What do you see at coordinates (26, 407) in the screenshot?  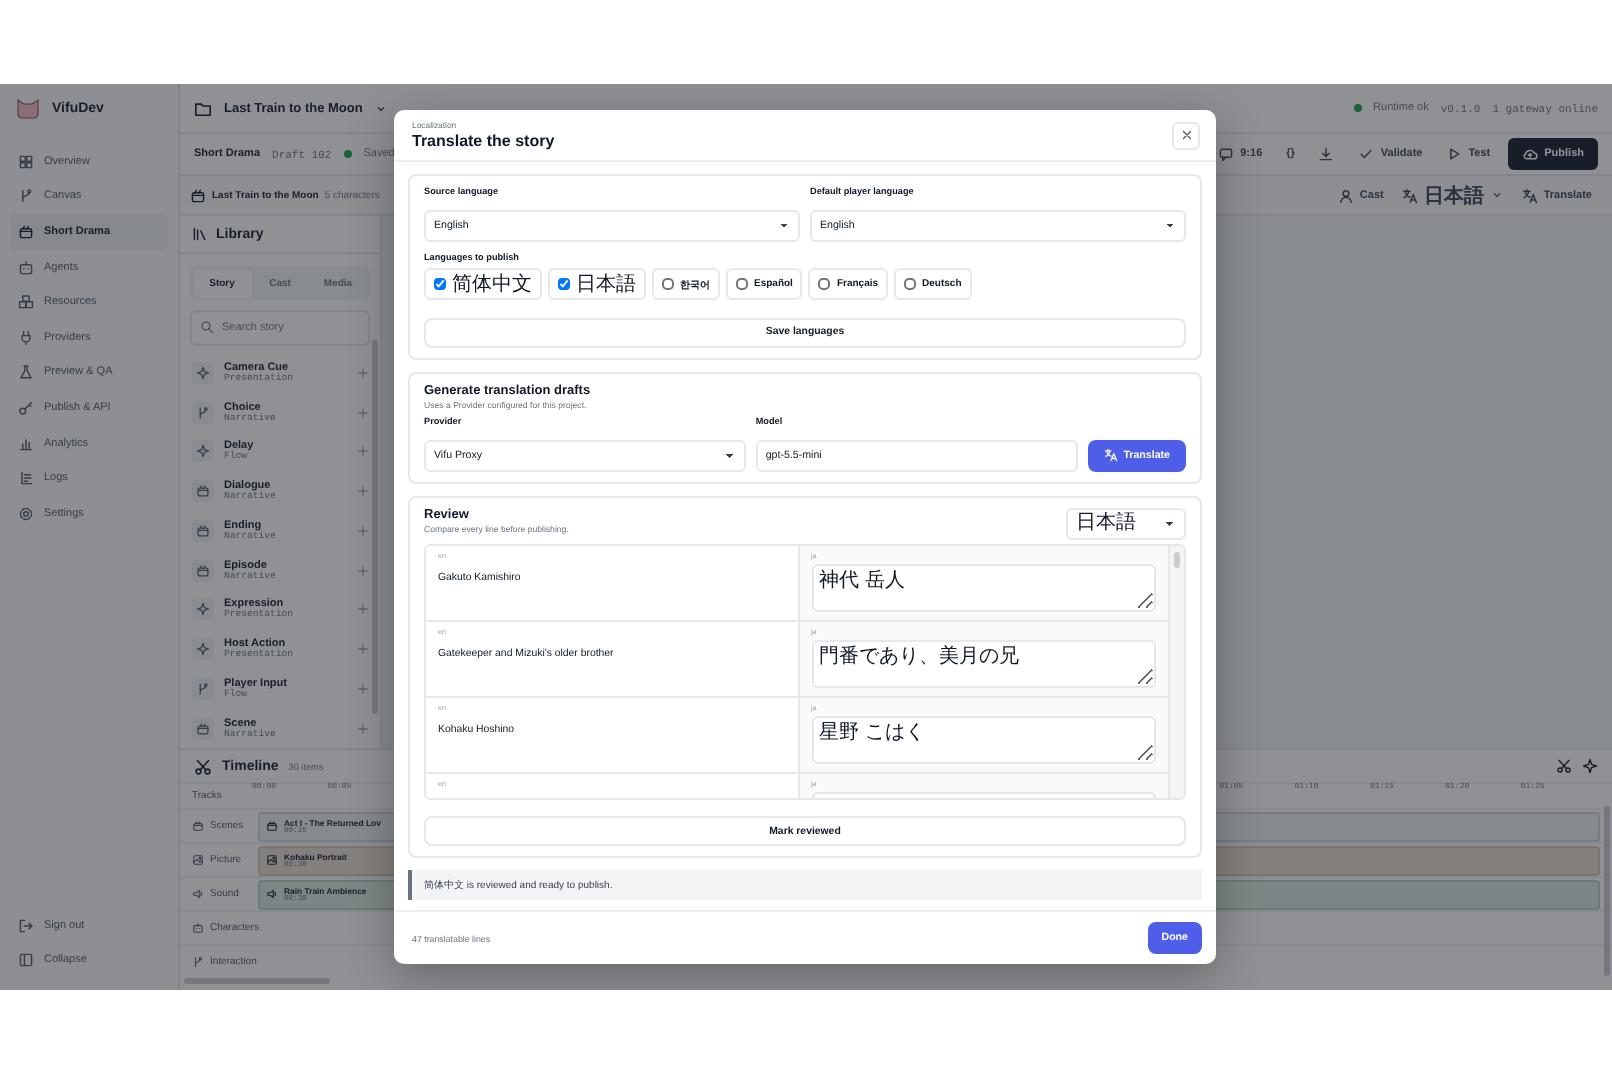 I see `key-icon` at bounding box center [26, 407].